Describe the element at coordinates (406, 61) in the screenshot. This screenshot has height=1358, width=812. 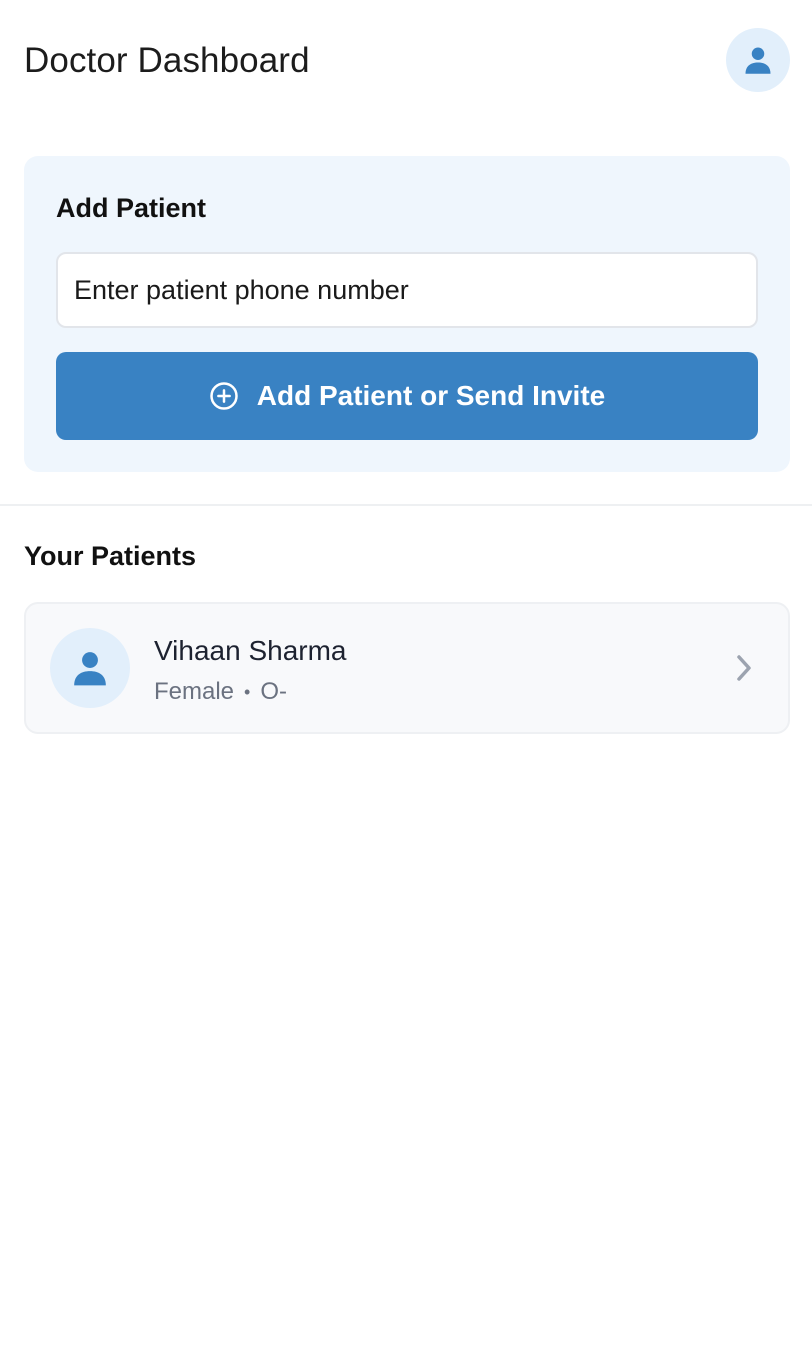
I see `header: Doctor Dashboard` at that location.